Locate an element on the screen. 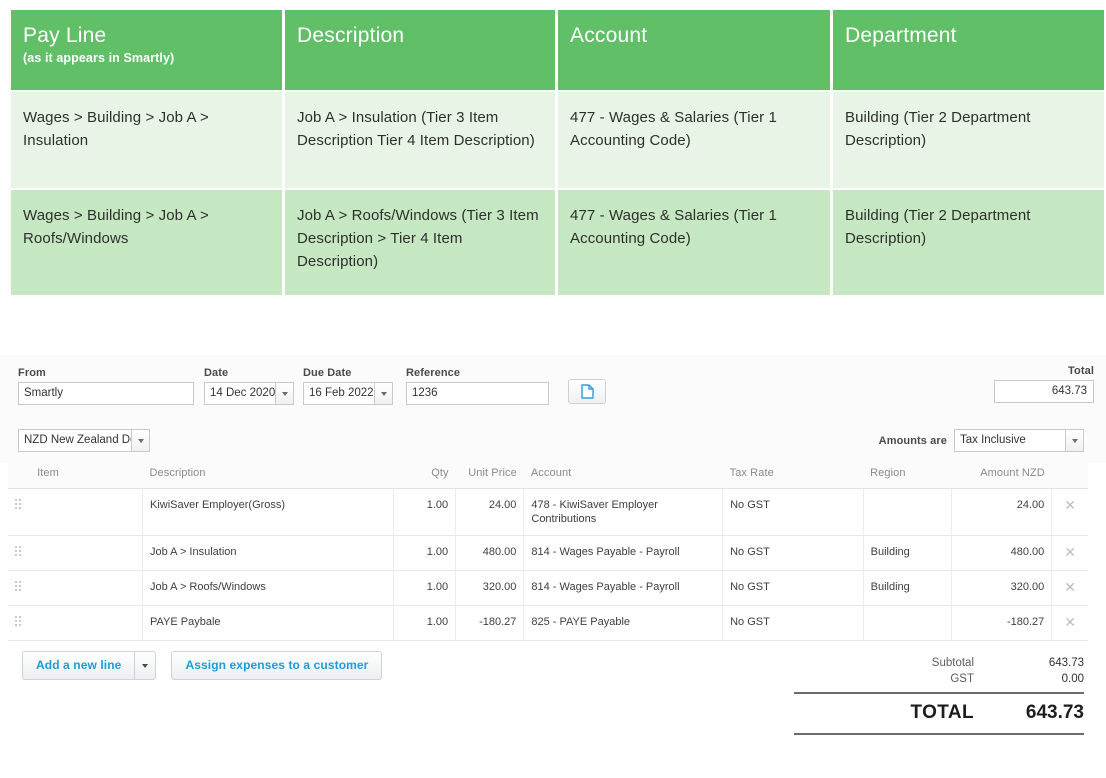 The height and width of the screenshot is (778, 1106). cell-pay-line: Wages > Building > Job A > Roofs/Windows is located at coordinates (146, 242).